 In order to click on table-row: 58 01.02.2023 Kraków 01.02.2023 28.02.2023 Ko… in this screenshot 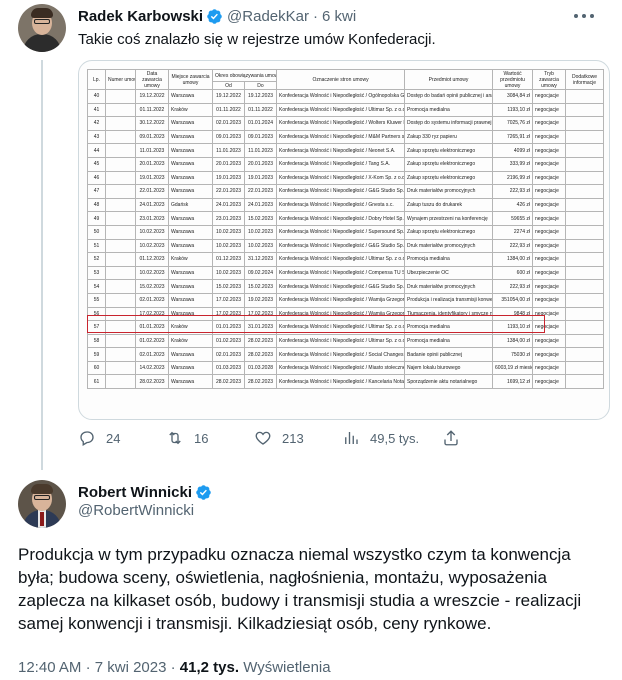, I will do `click(346, 341)`.